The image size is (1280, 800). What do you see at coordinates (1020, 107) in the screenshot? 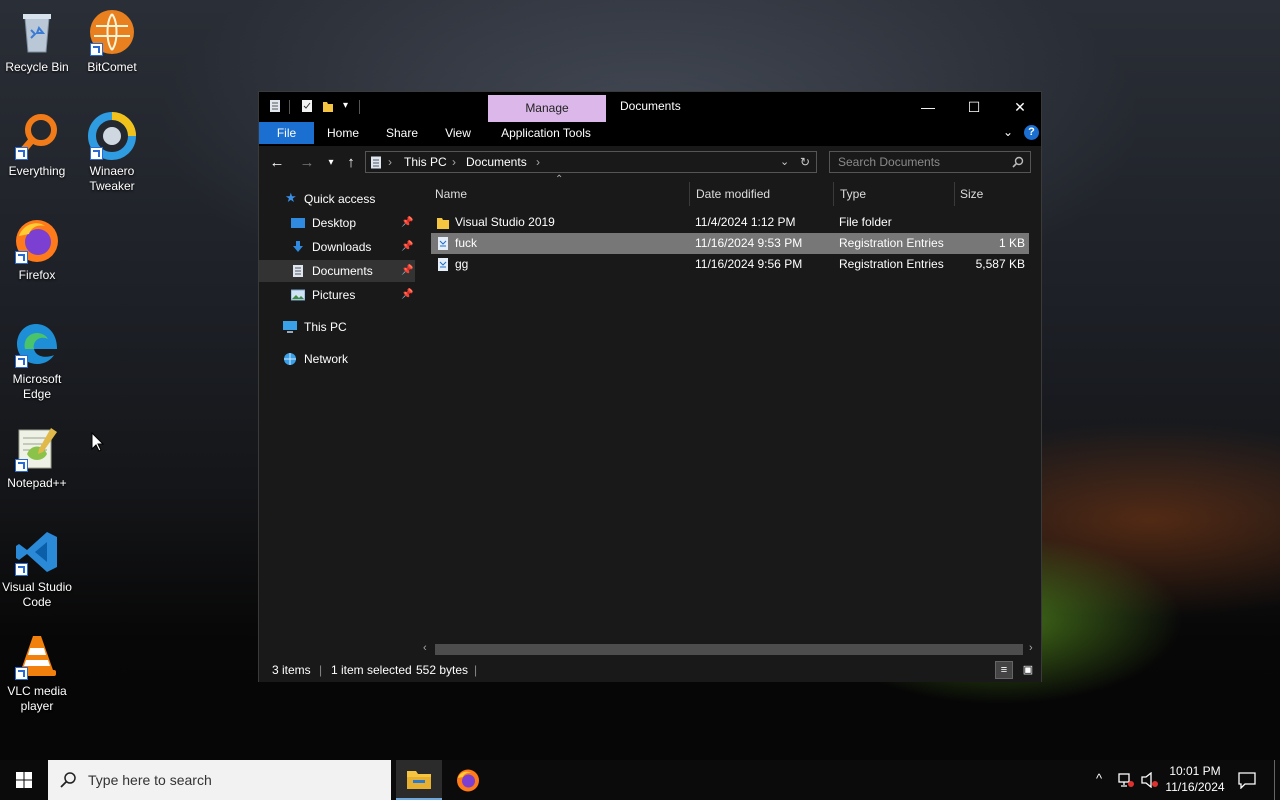
I see `close-button: ✕` at bounding box center [1020, 107].